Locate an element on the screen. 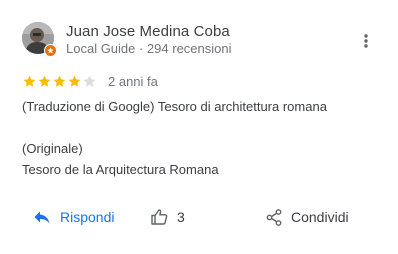 This screenshot has width=398, height=254. like-button: 3 is located at coordinates (168, 217).